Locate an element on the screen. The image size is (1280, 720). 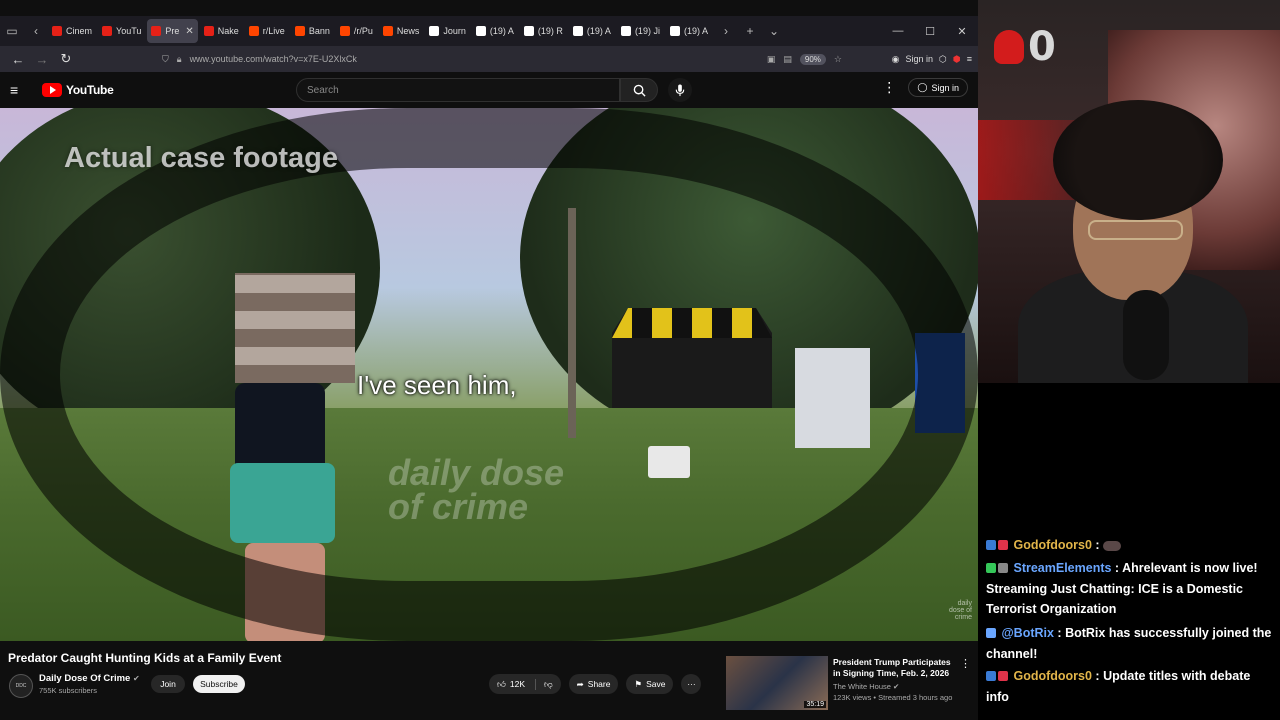
recommended-meta: 123K views • Streamed 3 hours ago is located at coordinates (893, 697).